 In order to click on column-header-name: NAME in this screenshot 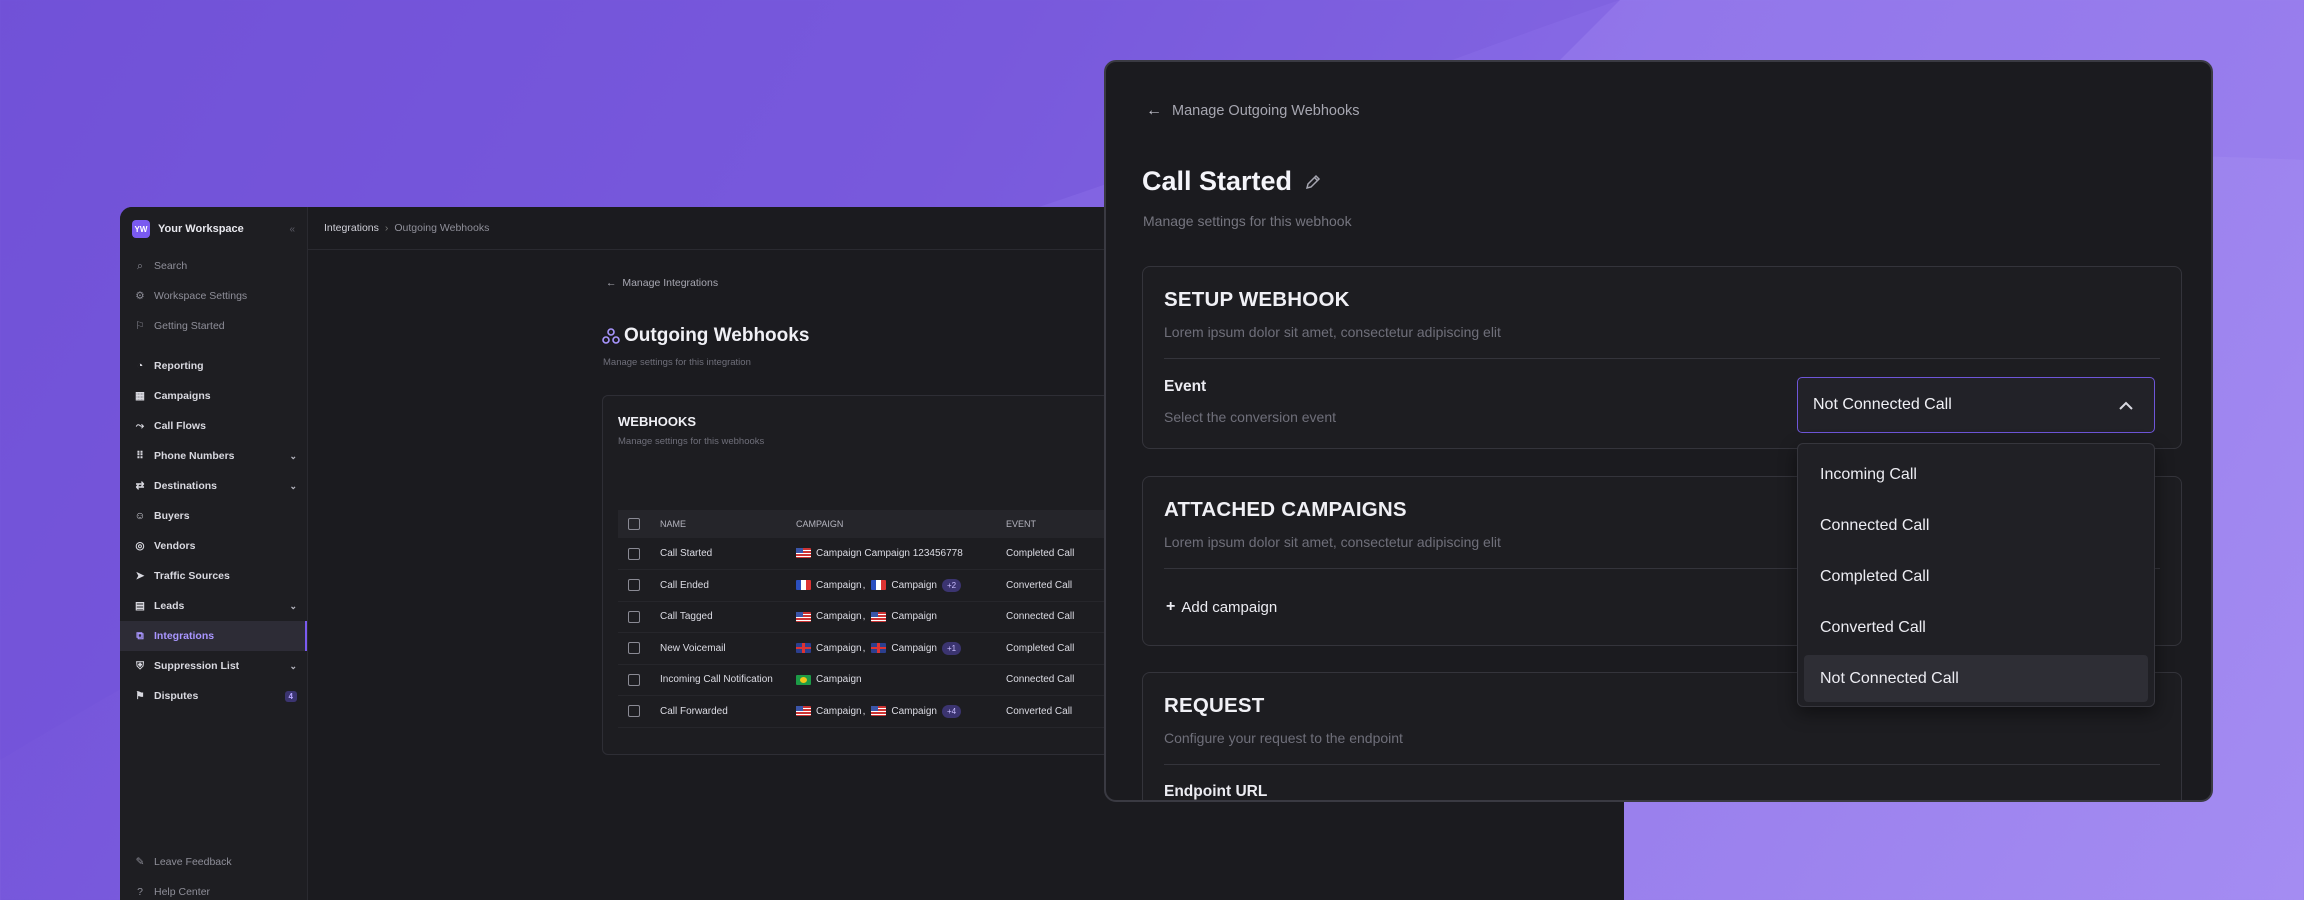, I will do `click(718, 524)`.